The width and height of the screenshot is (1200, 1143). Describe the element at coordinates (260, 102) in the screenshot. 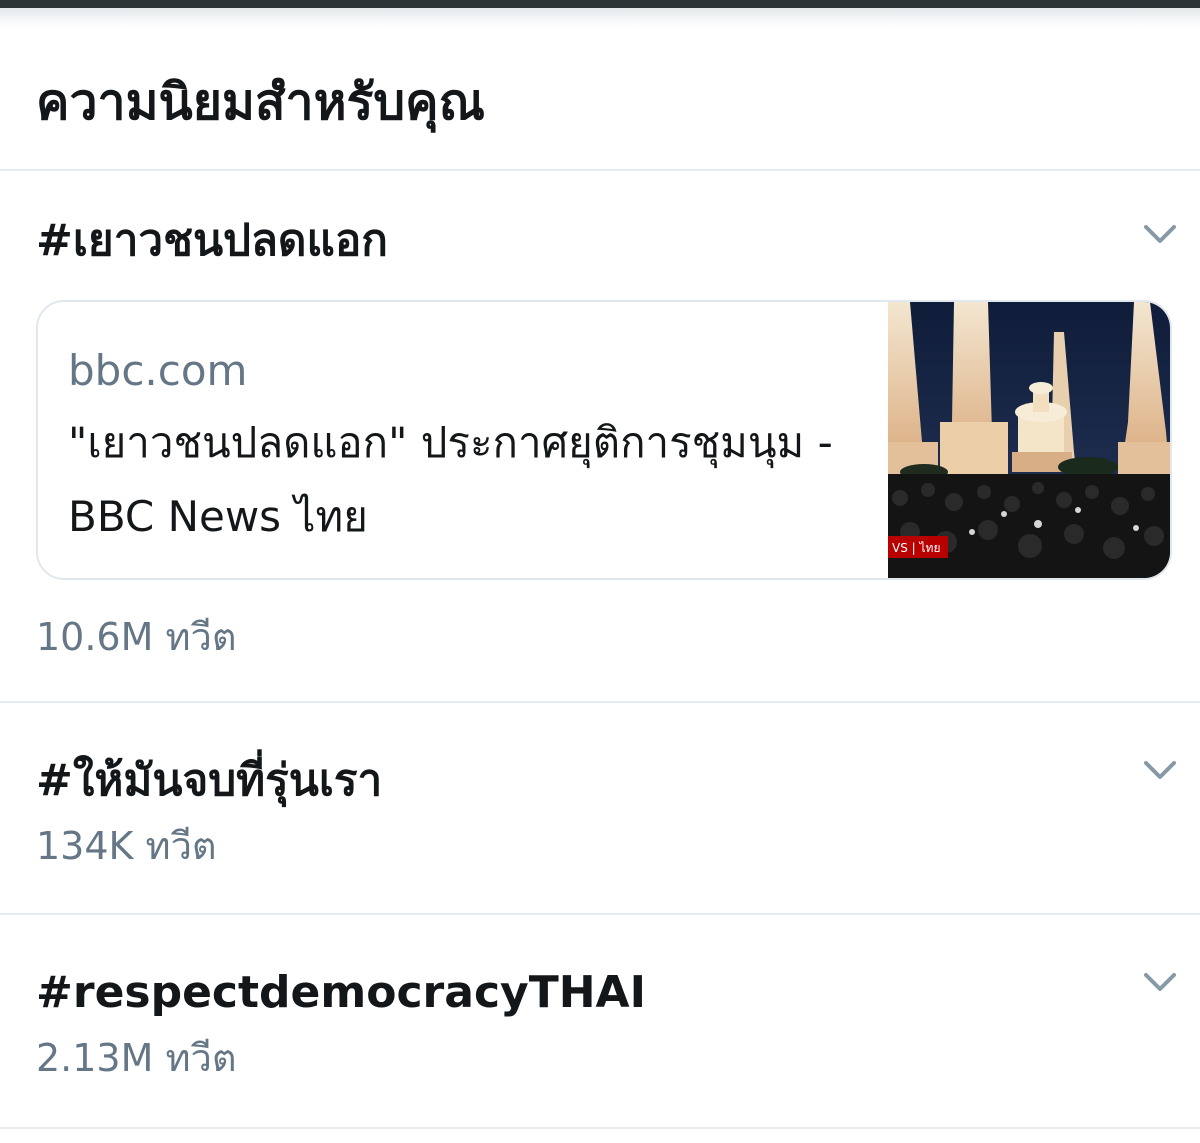

I see `page-title: ความนิยมสำหรับคุณ` at that location.